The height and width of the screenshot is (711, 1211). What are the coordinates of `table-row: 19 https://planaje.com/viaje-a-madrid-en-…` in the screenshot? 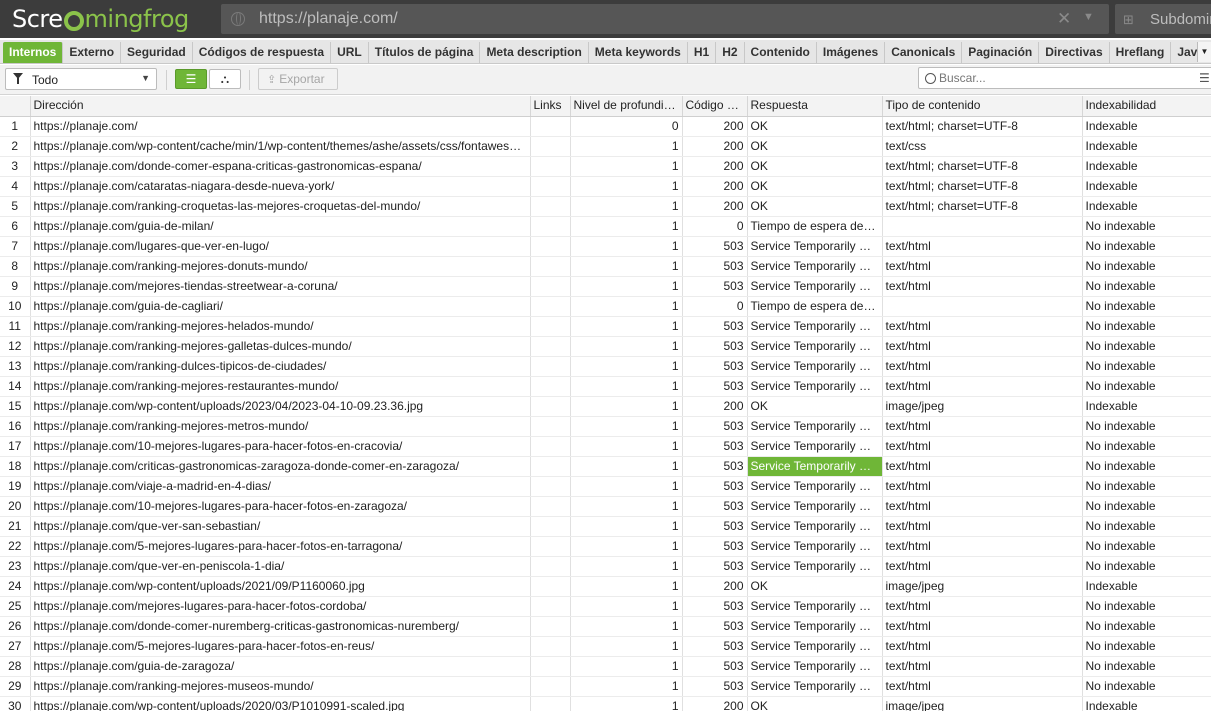 It's located at (605, 486).